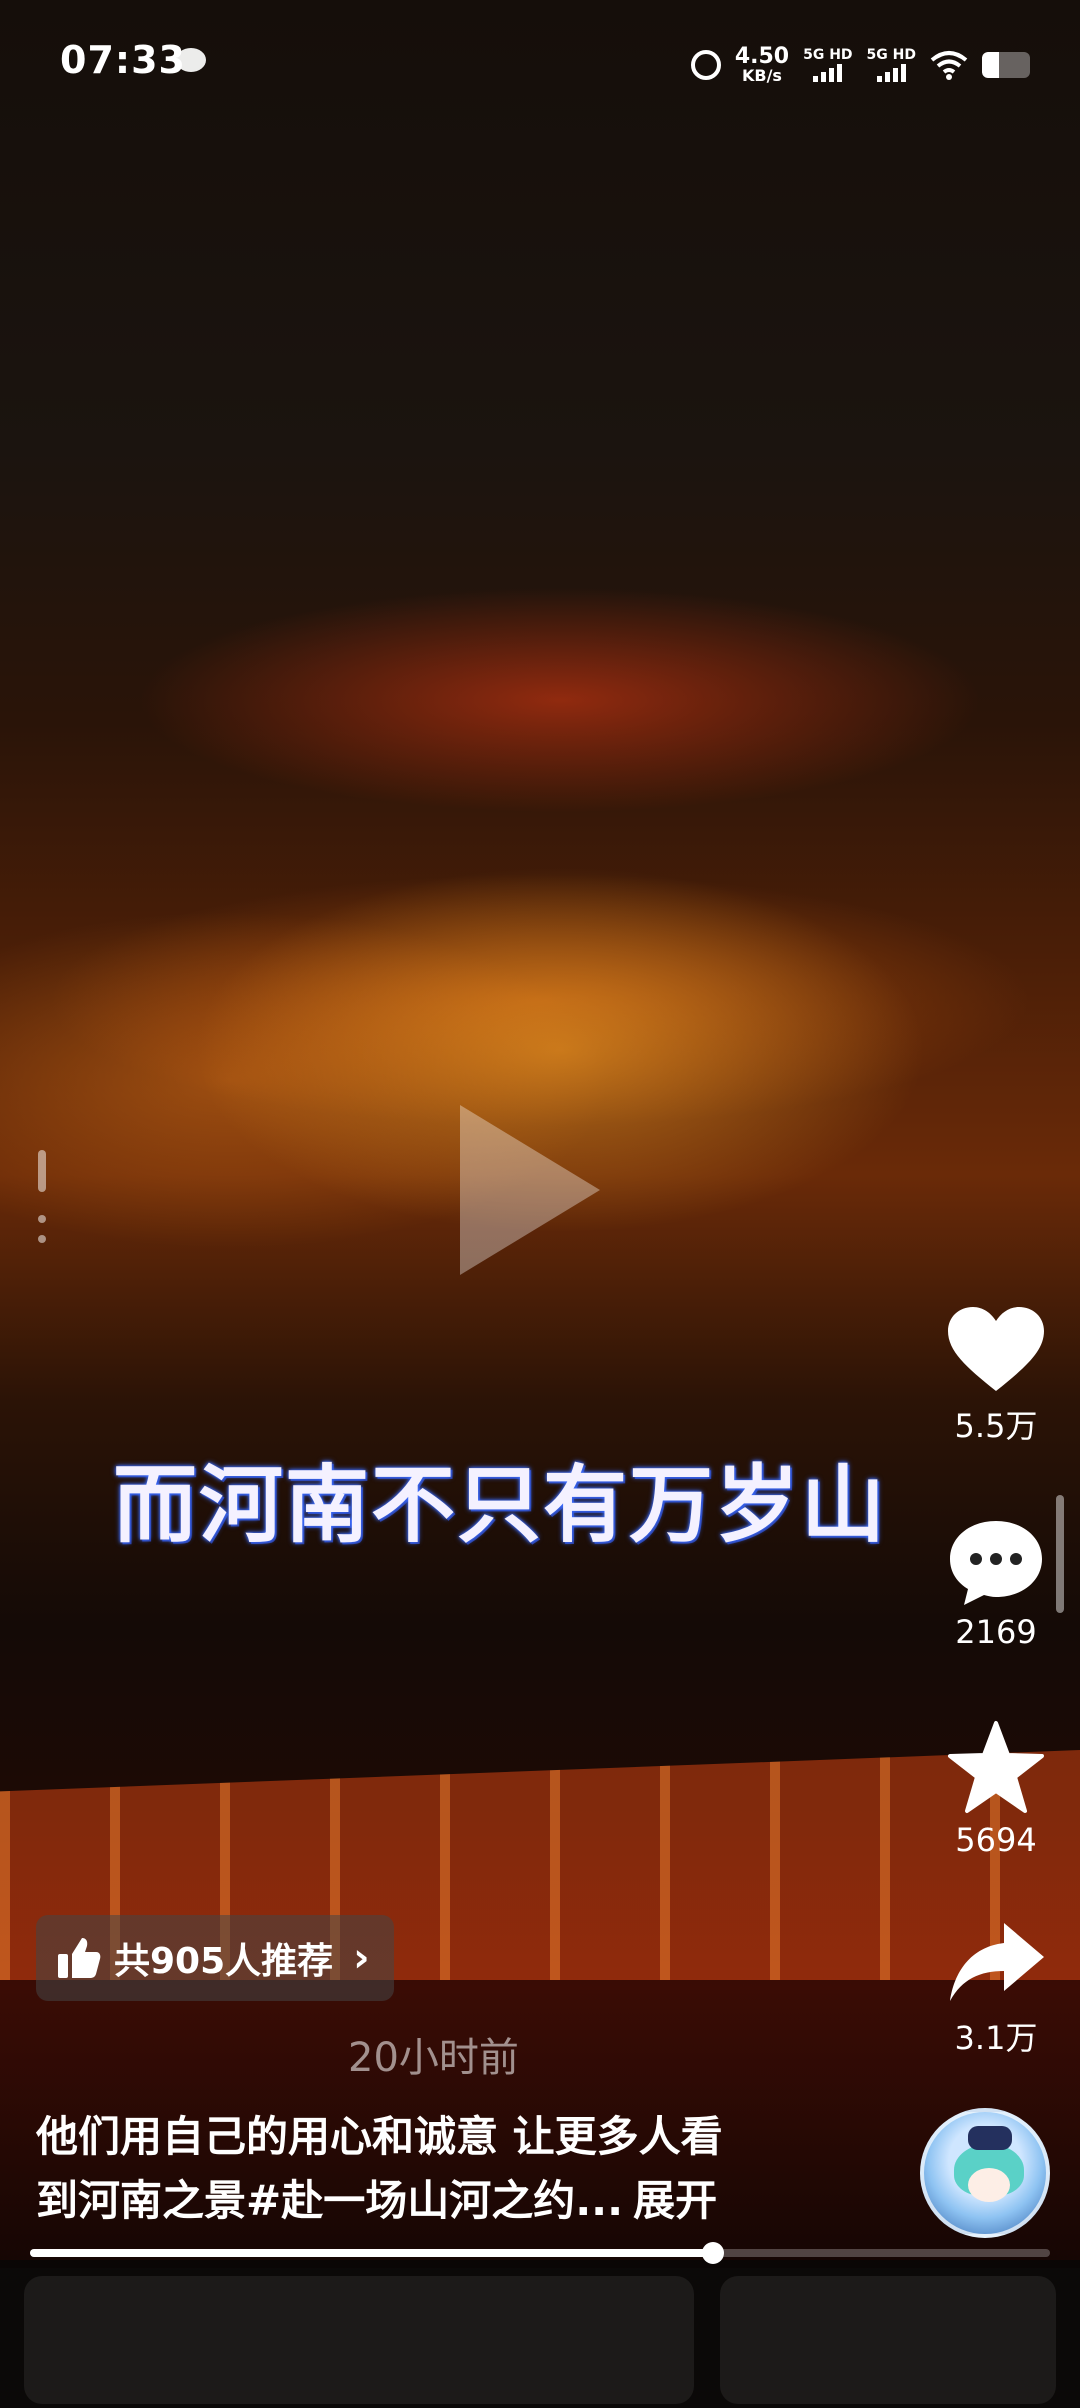 This screenshot has height=2408, width=1080. What do you see at coordinates (860, 65) in the screenshot?
I see `status-indicators: 4.50 KB/s 5G HD 5G HD` at bounding box center [860, 65].